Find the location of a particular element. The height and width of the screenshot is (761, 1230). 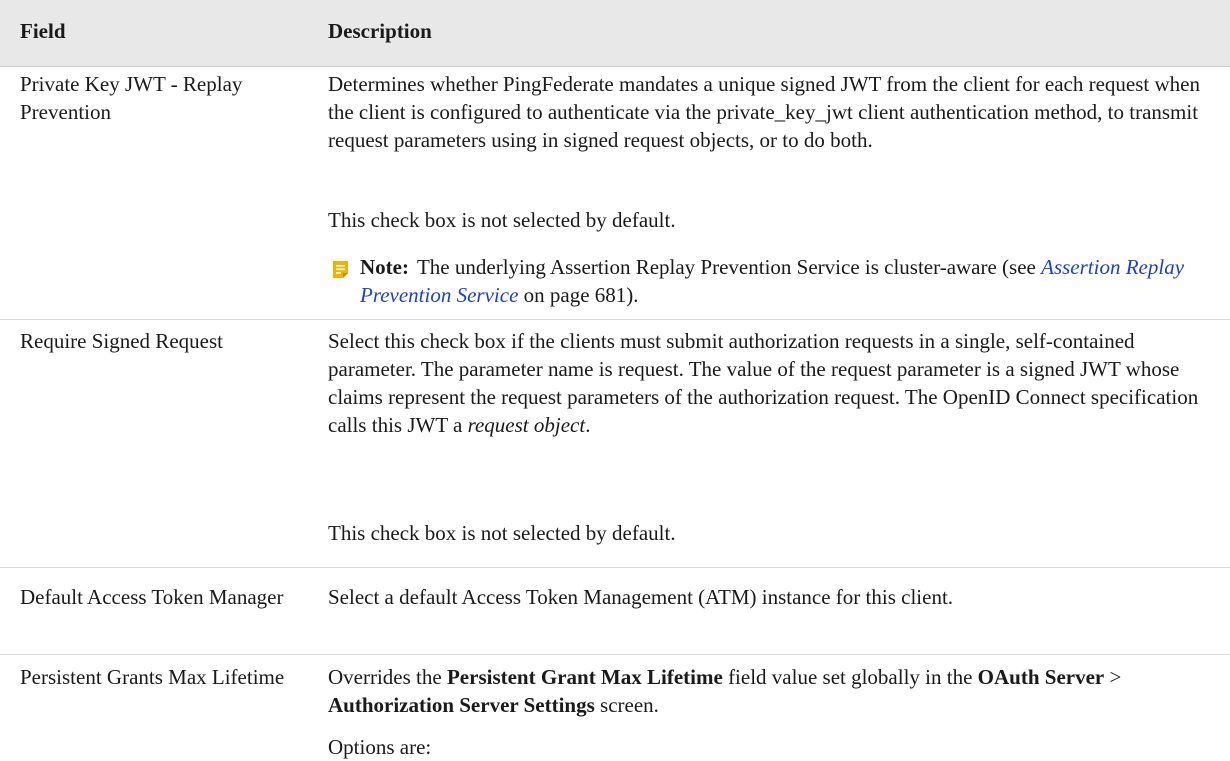

field-name: Private Key JWT - Replay Prevention is located at coordinates (131, 98).